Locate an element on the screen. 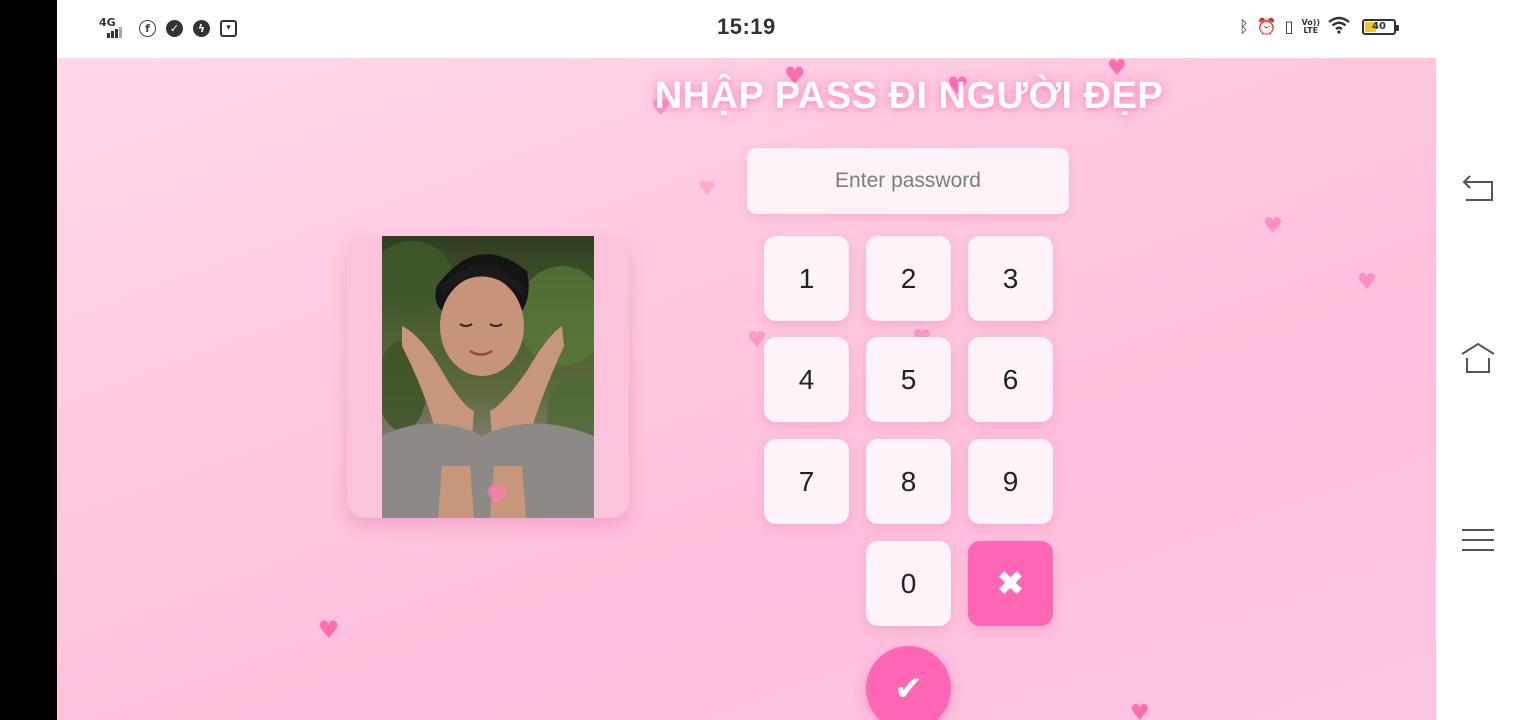 The width and height of the screenshot is (1520, 720). left-black-bar is located at coordinates (28, 360).